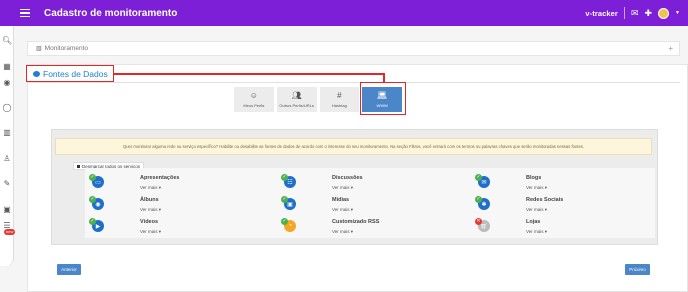 Image resolution: width=688 pixels, height=292 pixels. Describe the element at coordinates (149, 222) in the screenshot. I see `service-name: Vídeos` at that location.